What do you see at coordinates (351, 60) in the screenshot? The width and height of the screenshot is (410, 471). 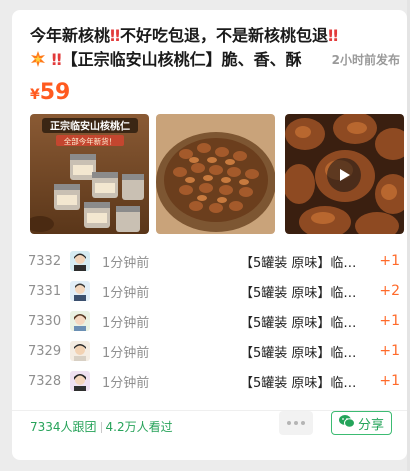 I see `posted-time: 2小时前发布` at bounding box center [351, 60].